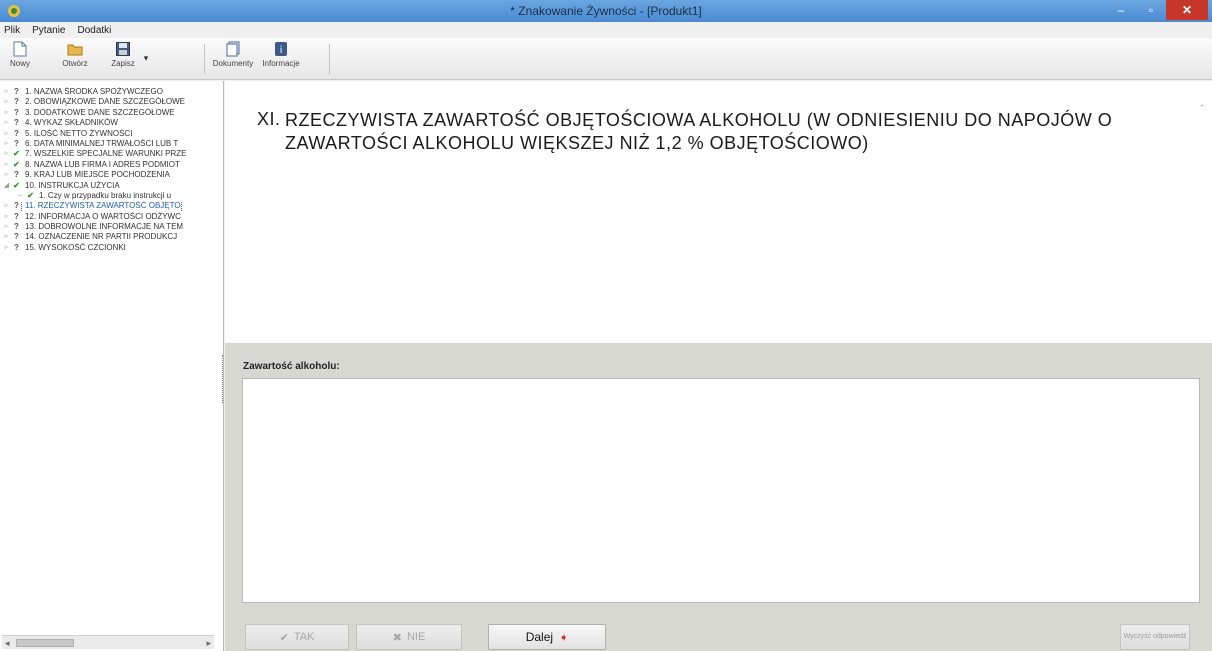  I want to click on tree-item: ▹? 13. DOBROWOLNE INFORMACJE NA TEM, so click(113, 227).